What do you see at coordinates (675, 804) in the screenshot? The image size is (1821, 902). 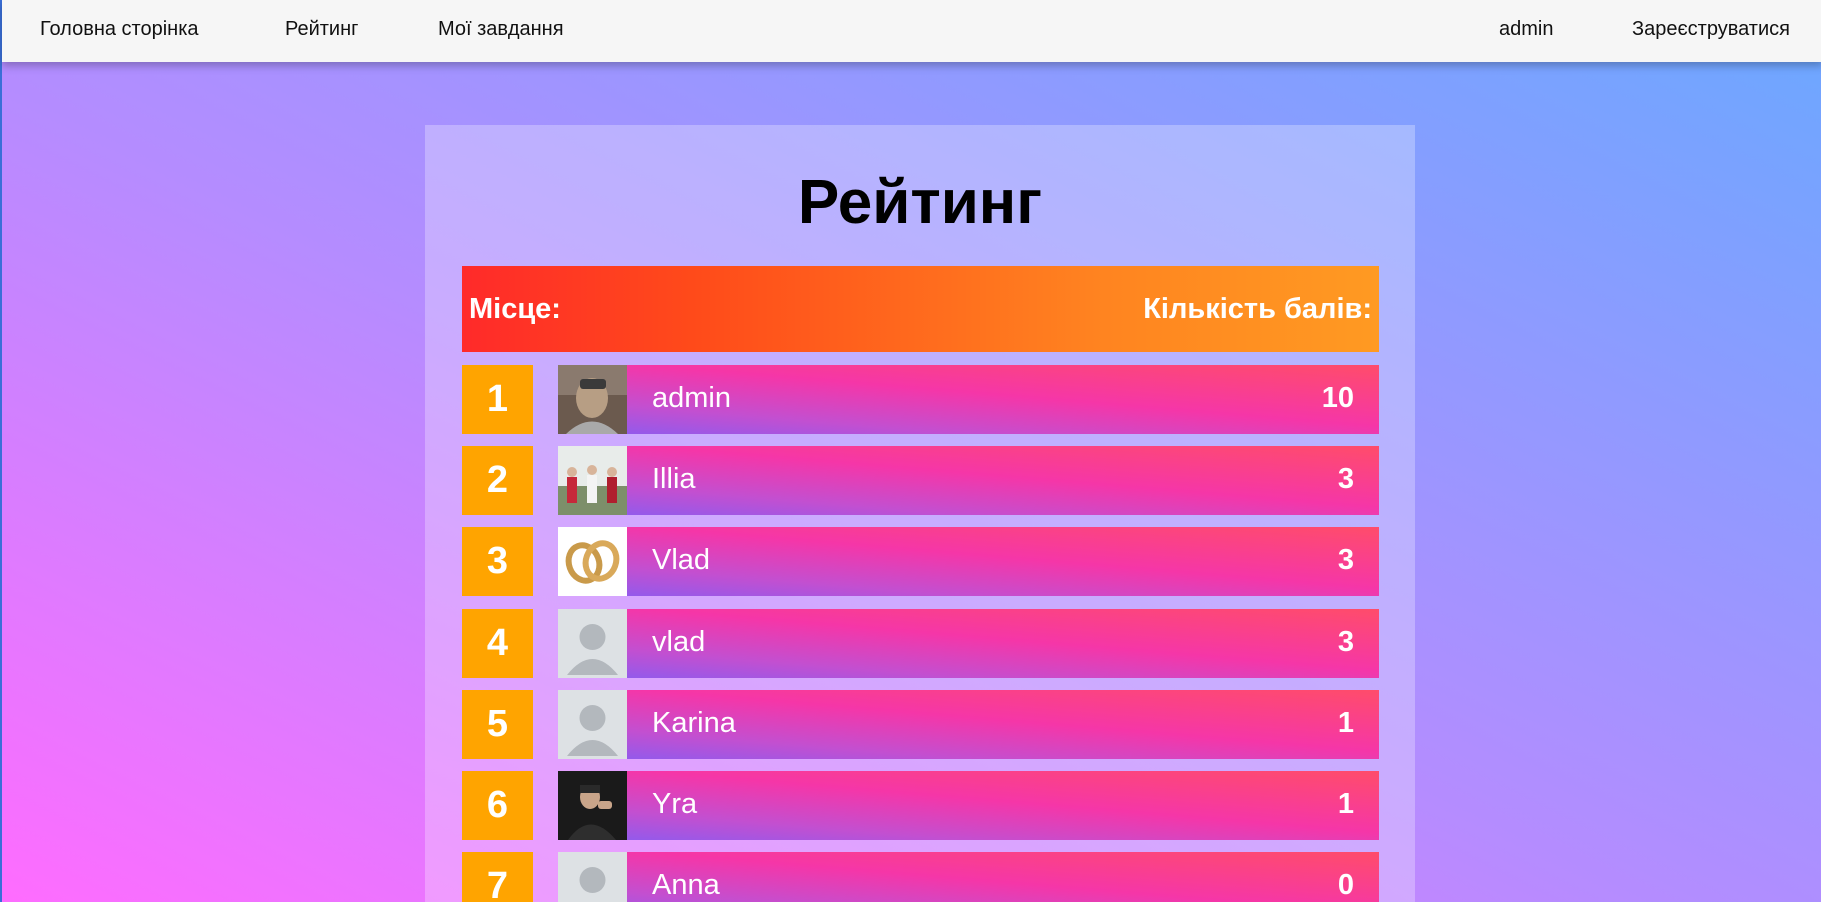 I see `user-name: Yra` at bounding box center [675, 804].